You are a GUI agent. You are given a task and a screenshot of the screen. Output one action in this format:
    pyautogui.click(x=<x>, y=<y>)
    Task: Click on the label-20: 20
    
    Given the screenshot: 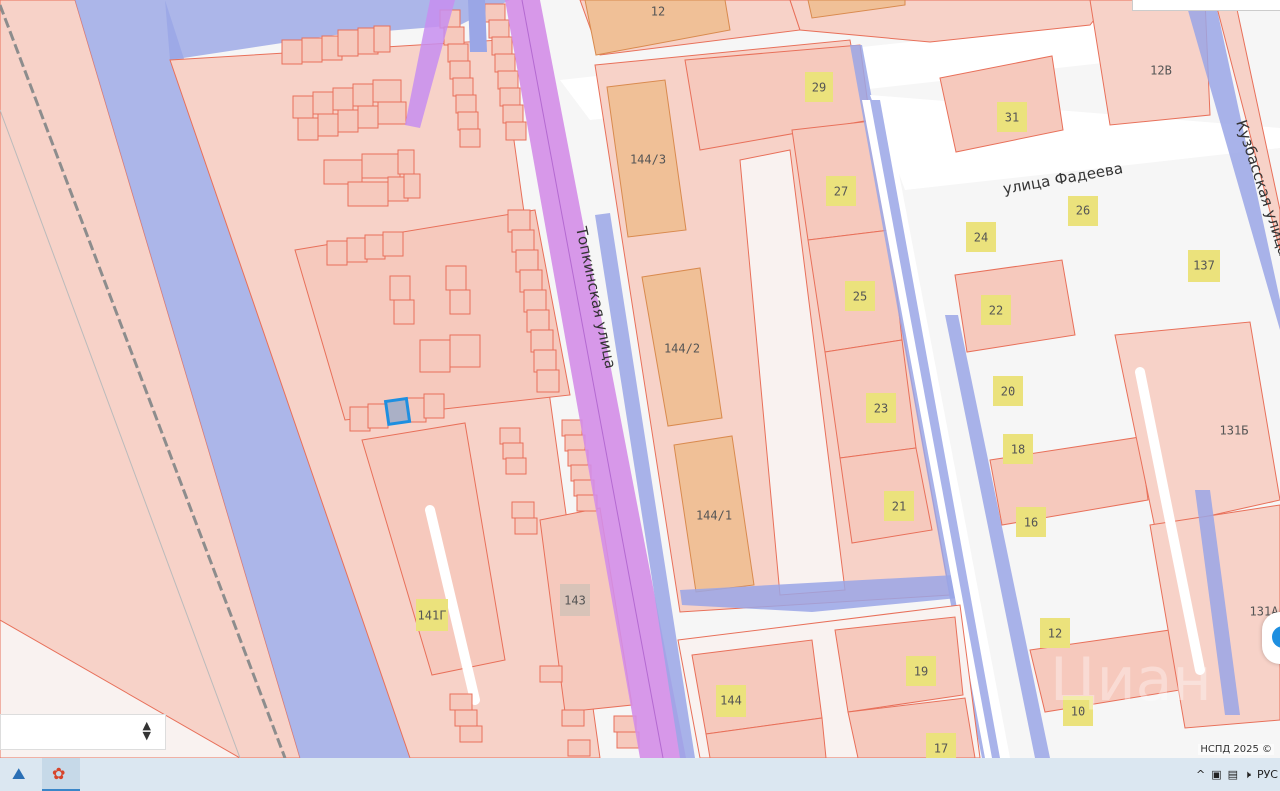 What is the action you would take?
    pyautogui.click(x=1008, y=392)
    